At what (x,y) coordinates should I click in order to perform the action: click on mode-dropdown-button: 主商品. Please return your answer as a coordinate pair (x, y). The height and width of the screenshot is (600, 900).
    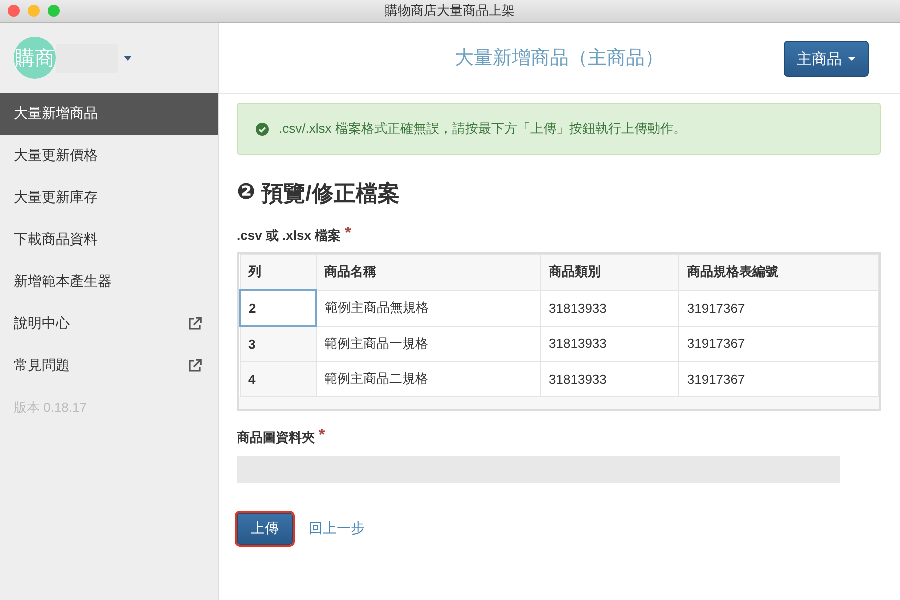
    Looking at the image, I should click on (826, 59).